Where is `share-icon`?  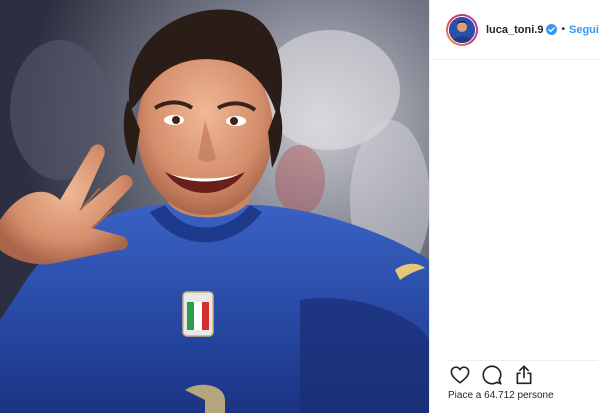
share-icon is located at coordinates (524, 375).